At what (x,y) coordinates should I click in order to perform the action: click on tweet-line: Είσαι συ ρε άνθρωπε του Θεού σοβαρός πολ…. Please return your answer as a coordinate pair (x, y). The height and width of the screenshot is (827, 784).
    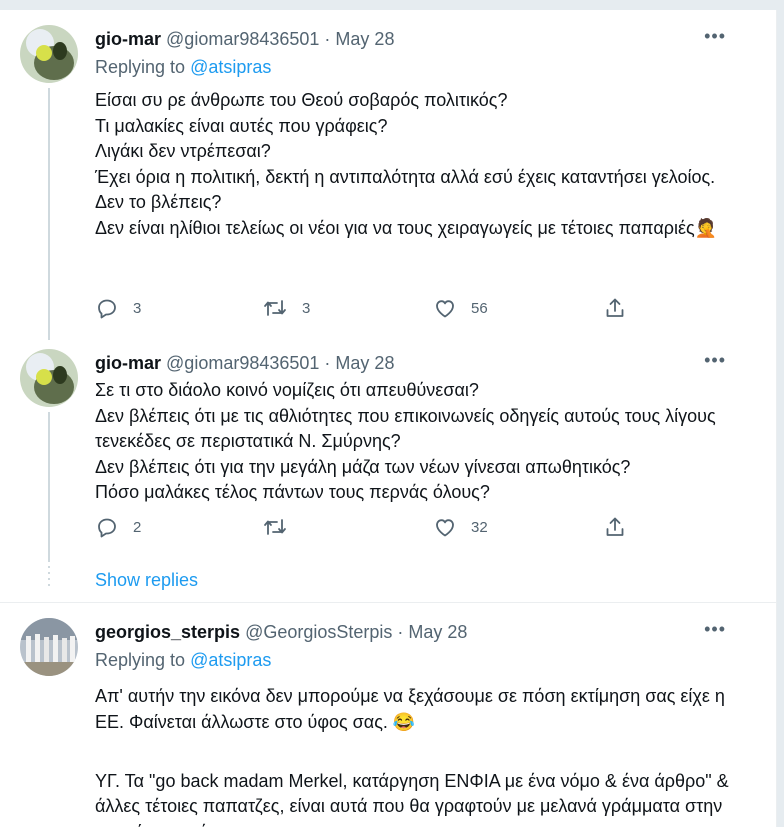
    Looking at the image, I should click on (301, 100).